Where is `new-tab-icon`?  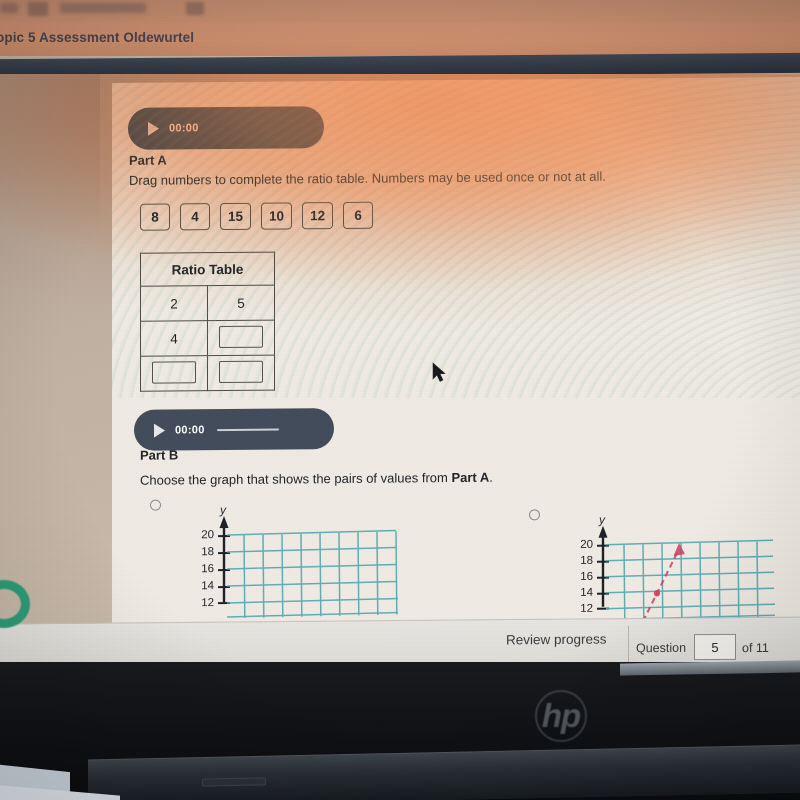
new-tab-icon is located at coordinates (195, 8).